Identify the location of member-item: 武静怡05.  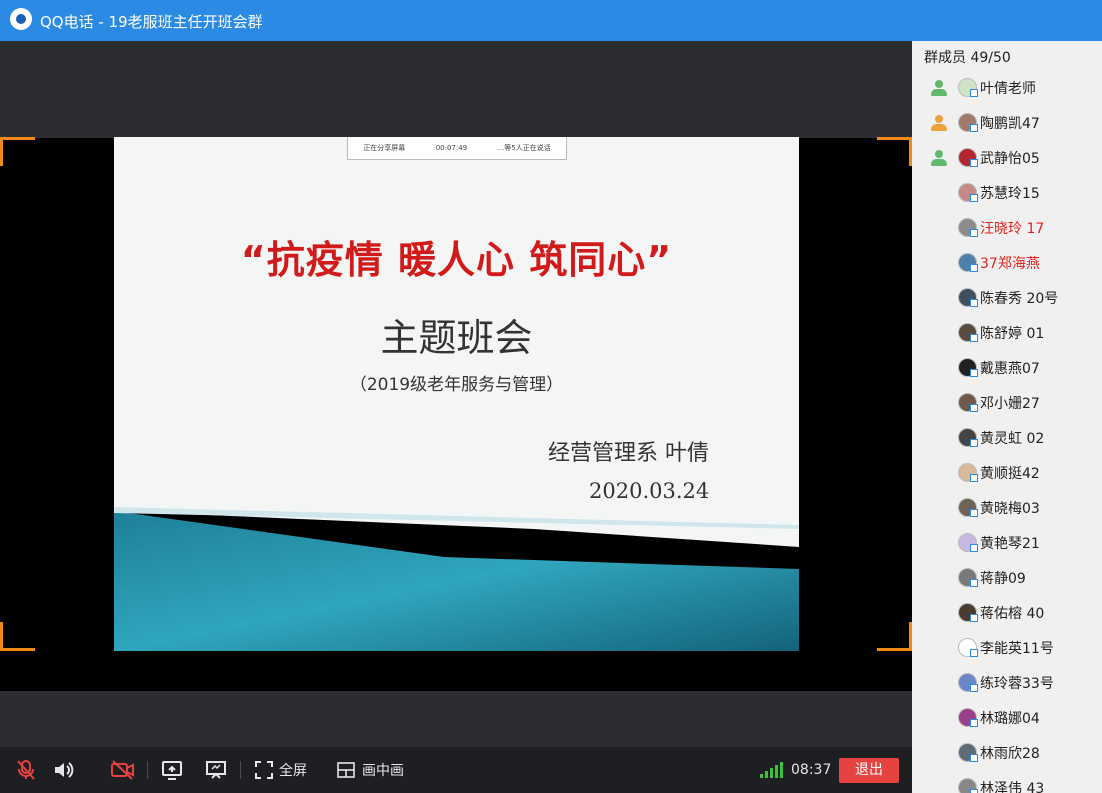
(1007, 157).